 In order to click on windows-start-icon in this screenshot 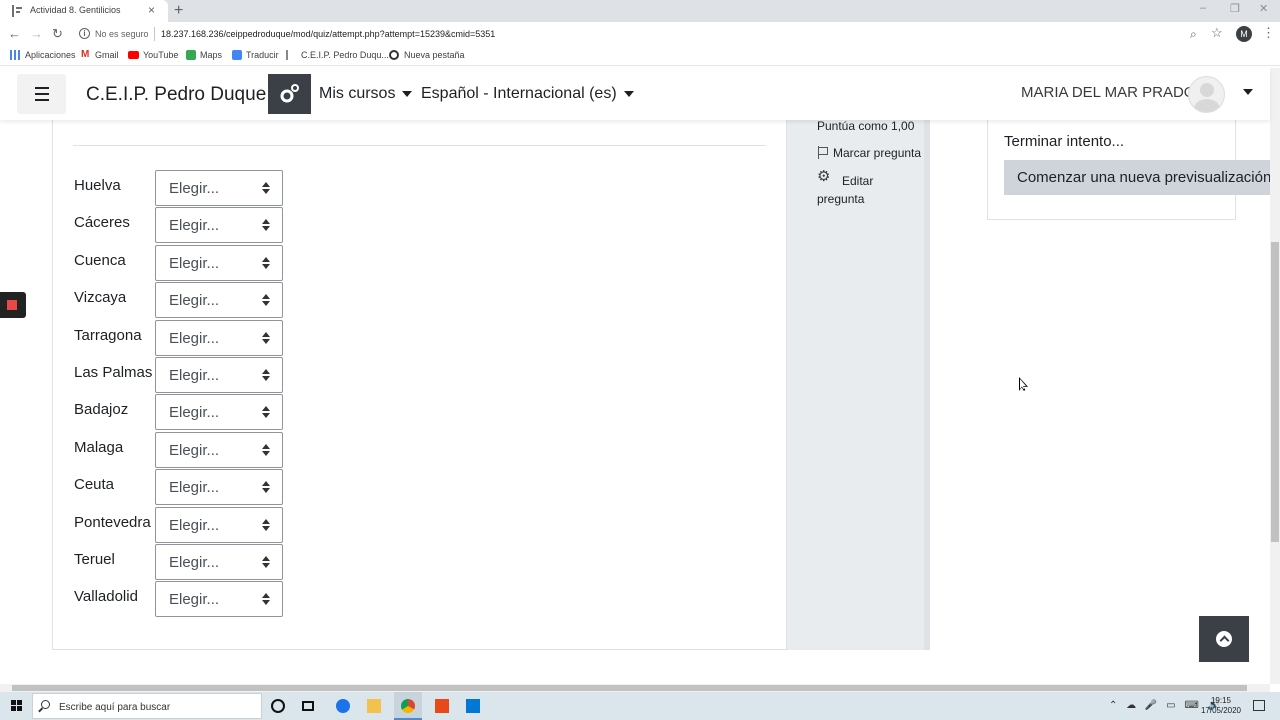, I will do `click(17, 706)`.